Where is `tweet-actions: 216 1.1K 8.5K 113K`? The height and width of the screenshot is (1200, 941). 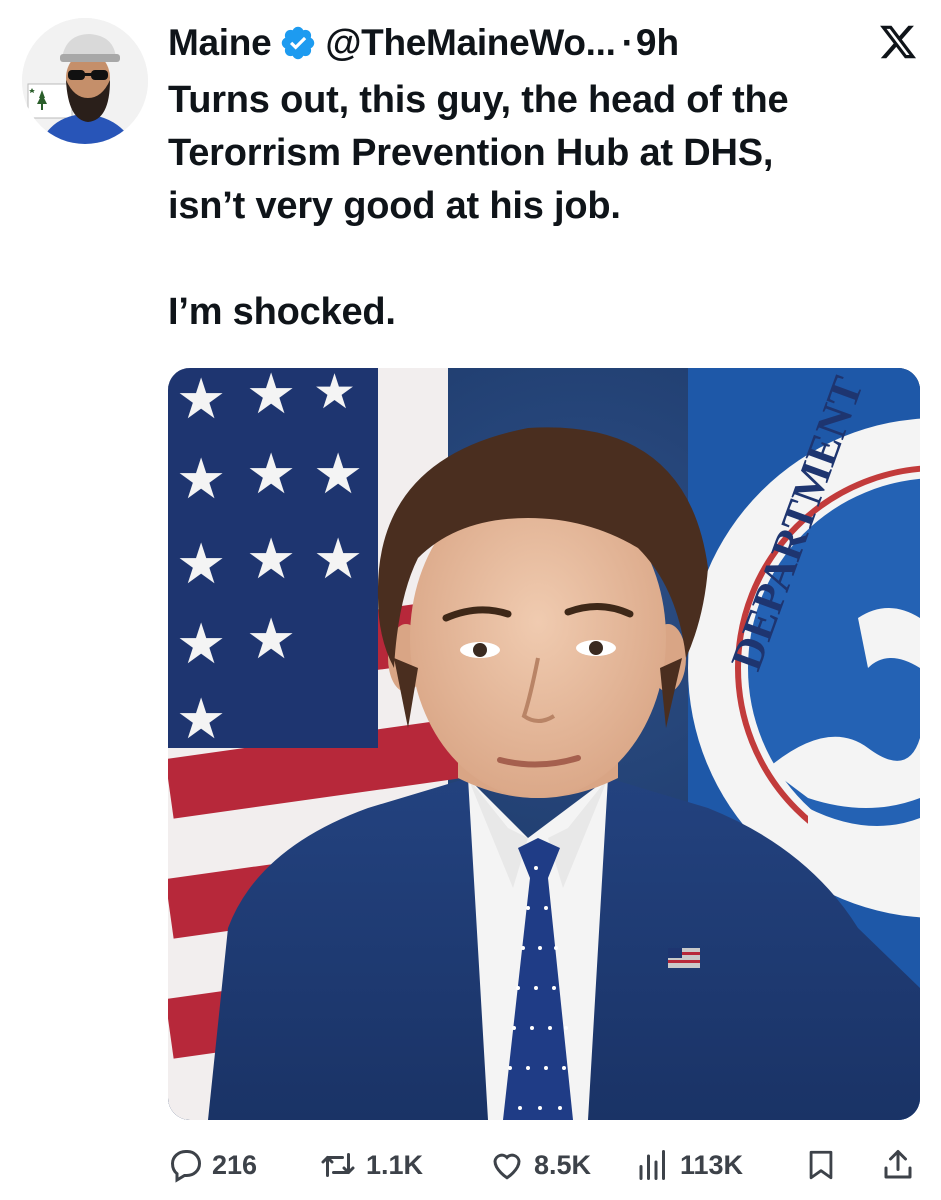 tweet-actions: 216 1.1K 8.5K 113K is located at coordinates (544, 1165).